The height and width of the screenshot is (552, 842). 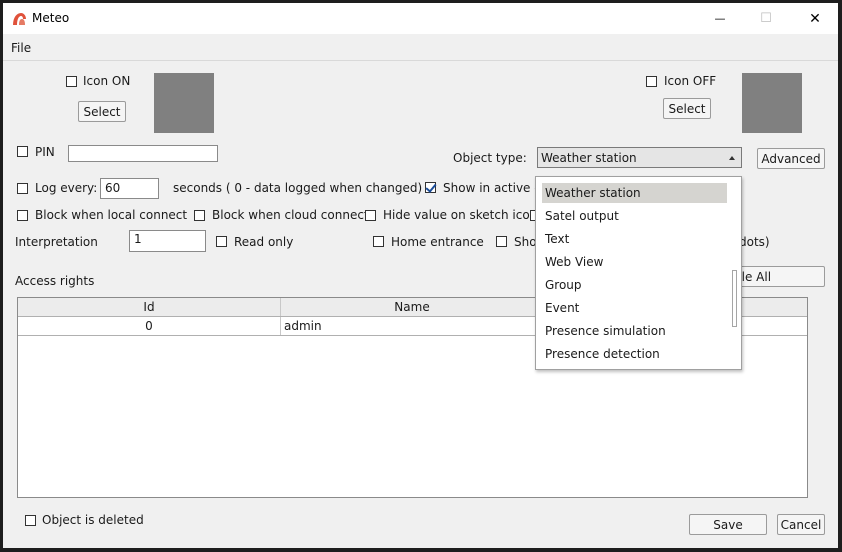 I want to click on home-entrance-checkbox, so click(x=378, y=241).